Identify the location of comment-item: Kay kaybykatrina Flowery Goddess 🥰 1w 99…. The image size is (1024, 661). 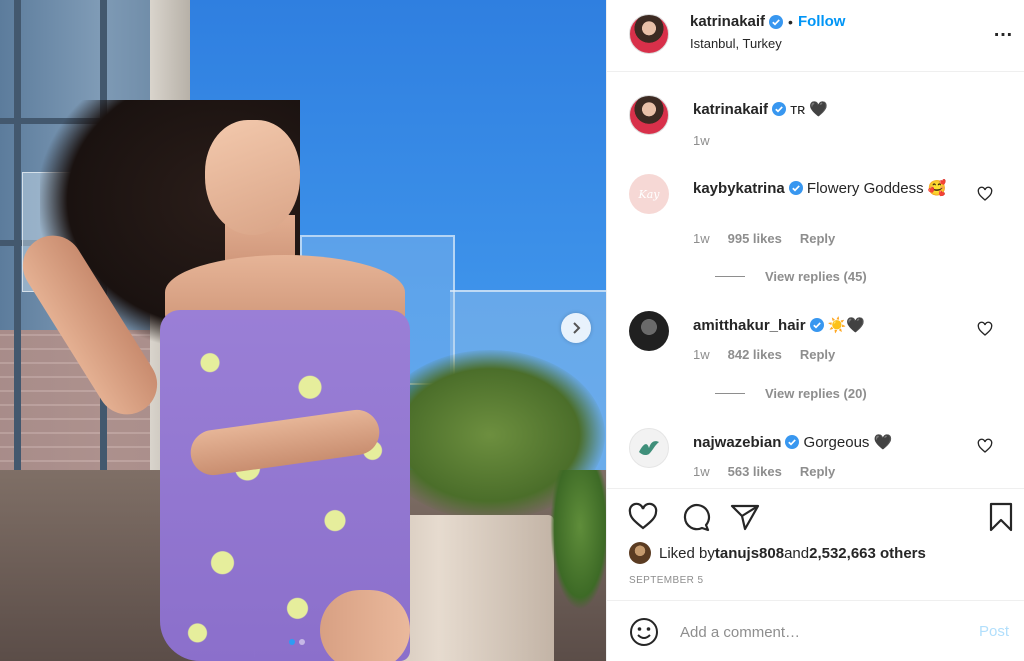
(819, 229).